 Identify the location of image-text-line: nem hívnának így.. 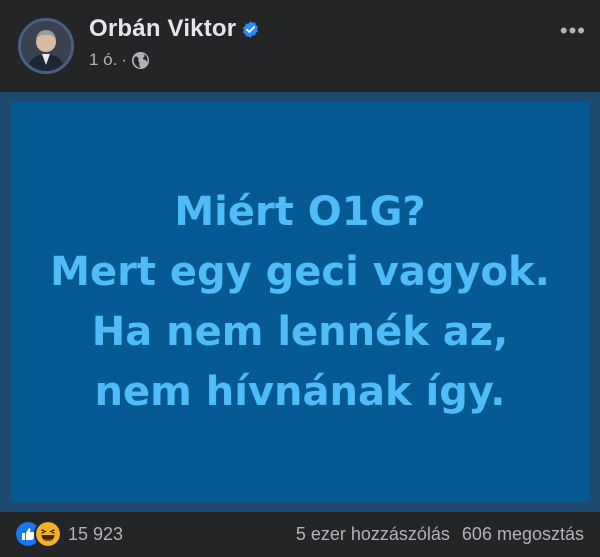
(300, 392).